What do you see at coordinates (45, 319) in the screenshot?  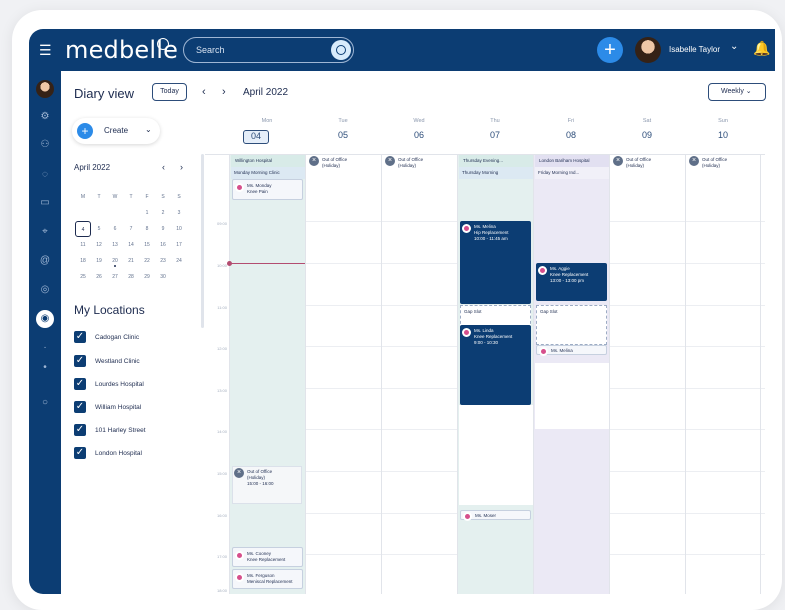 I see `message-icon: ◉` at bounding box center [45, 319].